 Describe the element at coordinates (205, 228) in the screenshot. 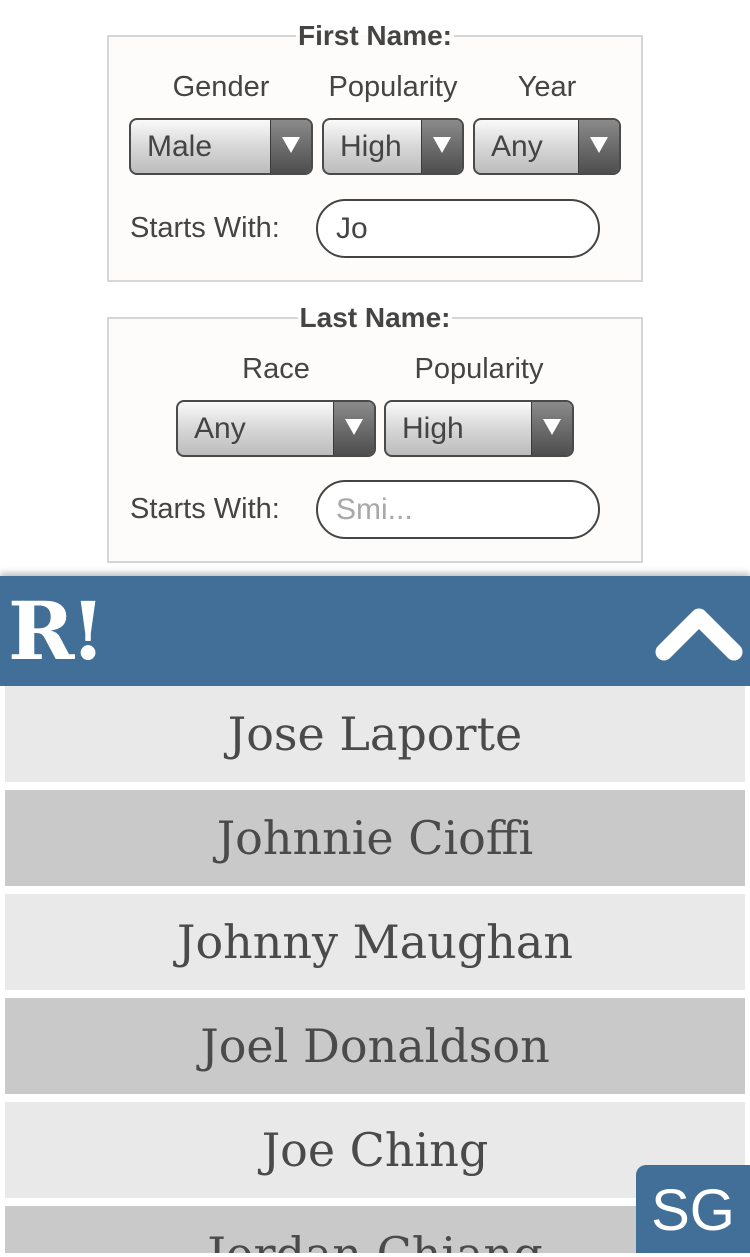

I see `first-starts-with-label: Starts With:` at that location.